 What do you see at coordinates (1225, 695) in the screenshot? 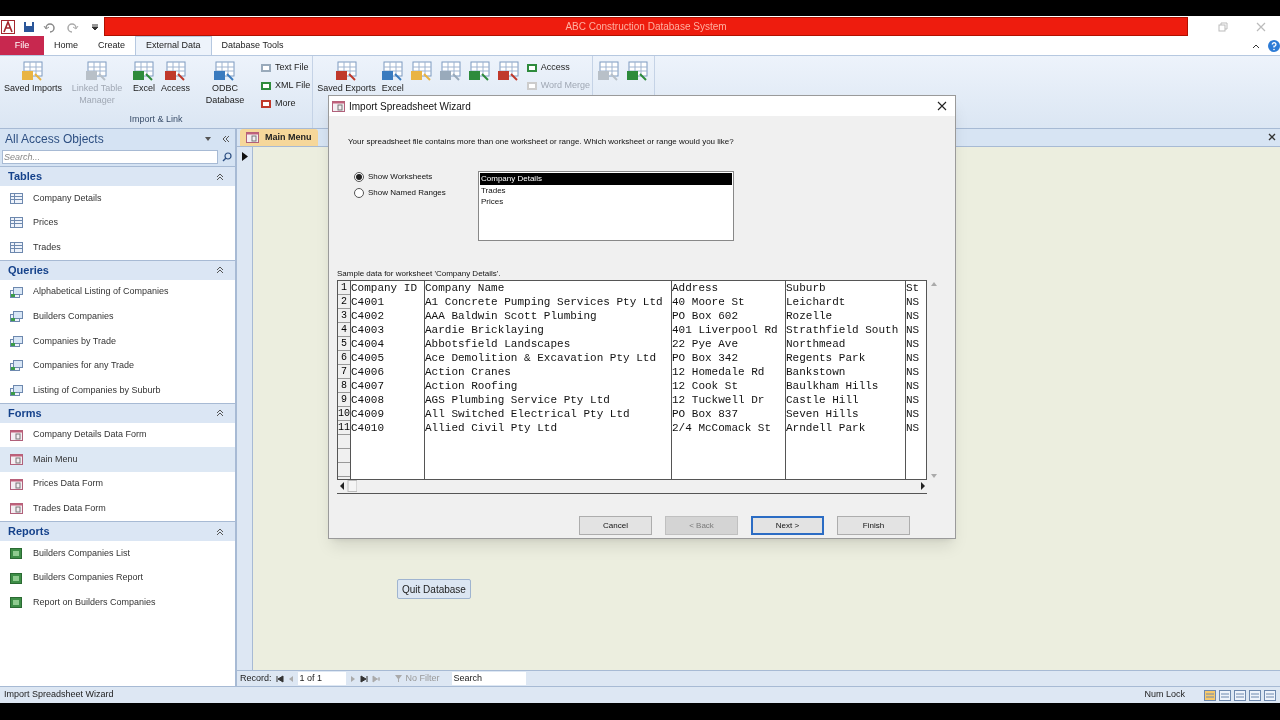
I see `datasheet-view-icon` at bounding box center [1225, 695].